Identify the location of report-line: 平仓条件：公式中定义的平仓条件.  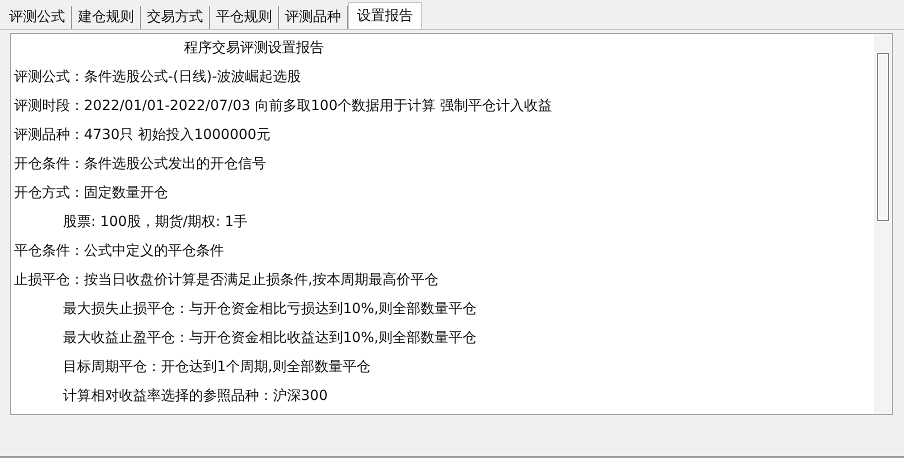
(119, 251).